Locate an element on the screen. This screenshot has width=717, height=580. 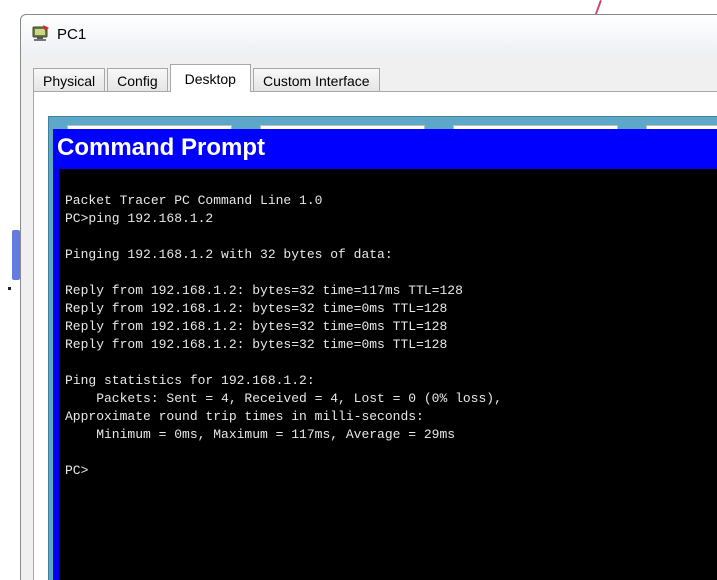
command-prompt-title: Command Prompt is located at coordinates (385, 148).